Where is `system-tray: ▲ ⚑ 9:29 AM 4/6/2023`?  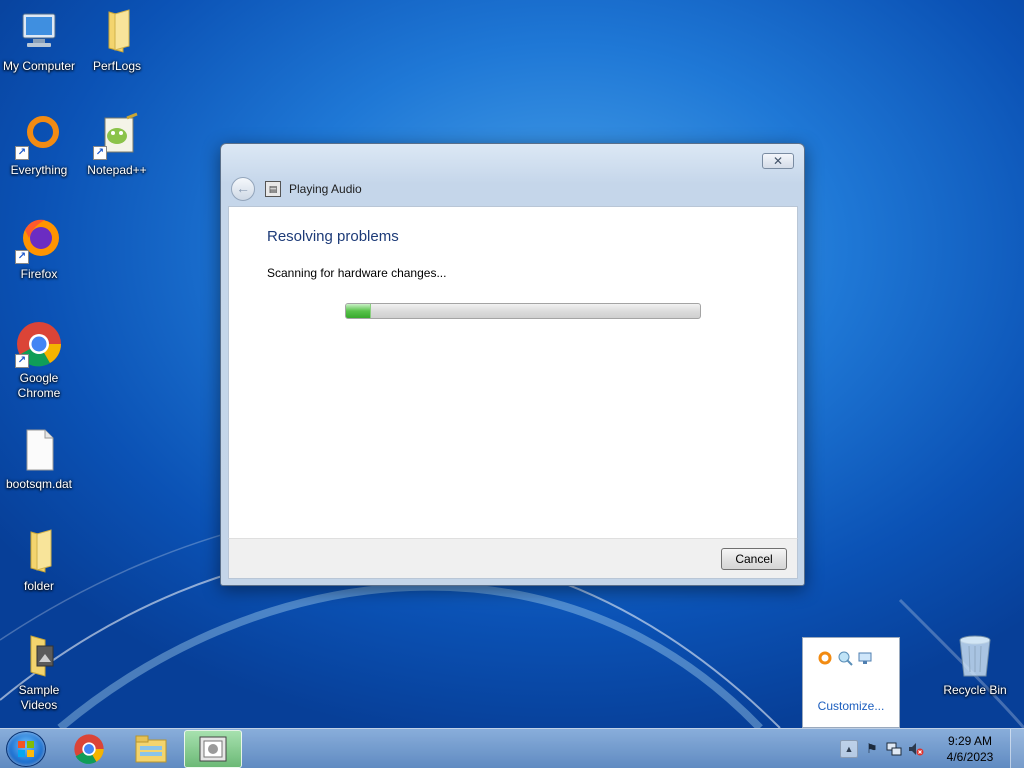
system-tray: ▲ ⚑ 9:29 AM 4/6/2023 is located at coordinates (932, 748).